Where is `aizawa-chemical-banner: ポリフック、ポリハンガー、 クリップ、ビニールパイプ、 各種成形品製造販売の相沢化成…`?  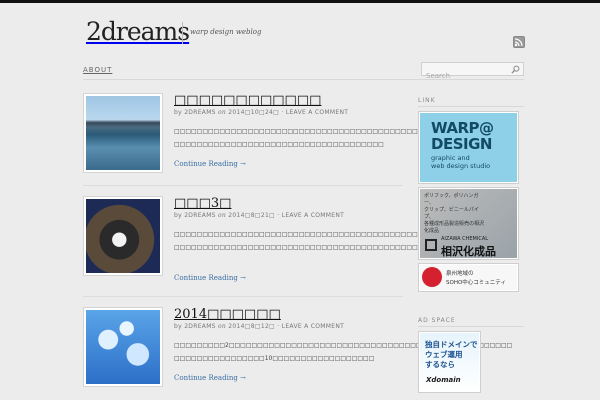
aizawa-chemical-banner: ポリフック、ポリハンガー、 クリップ、ビニールパイプ、 各種成形品製造販売の相沢化成… is located at coordinates (468, 223).